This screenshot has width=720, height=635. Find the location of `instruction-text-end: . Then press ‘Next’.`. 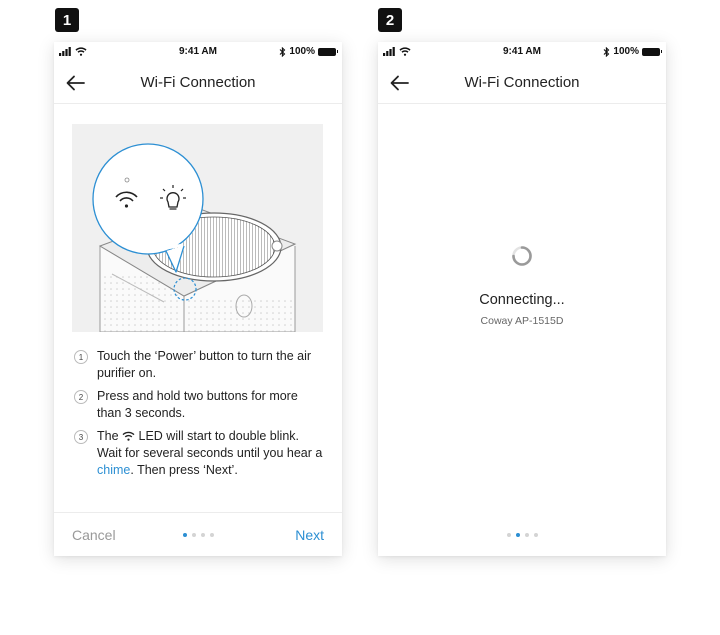

instruction-text-end: . Then press ‘Next’. is located at coordinates (184, 470).